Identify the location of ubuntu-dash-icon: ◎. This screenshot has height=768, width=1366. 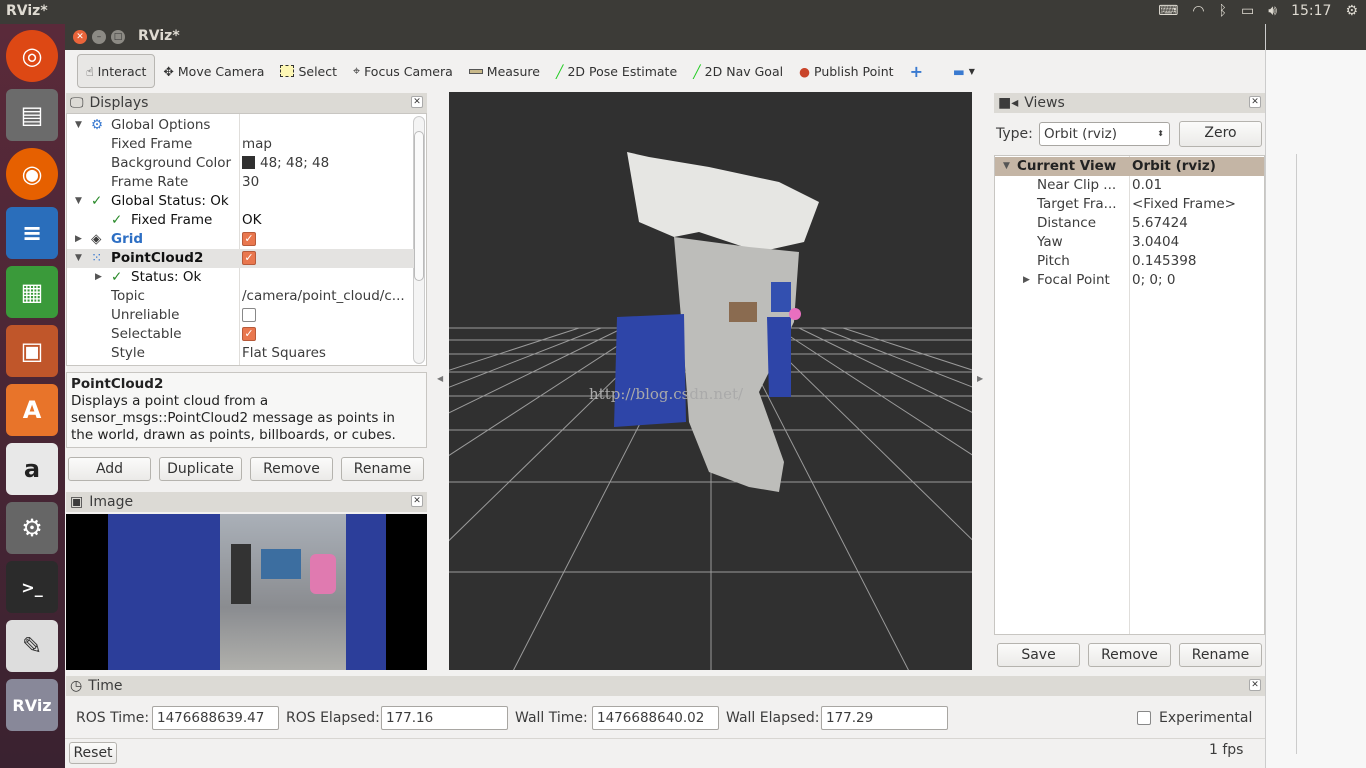
(32, 56).